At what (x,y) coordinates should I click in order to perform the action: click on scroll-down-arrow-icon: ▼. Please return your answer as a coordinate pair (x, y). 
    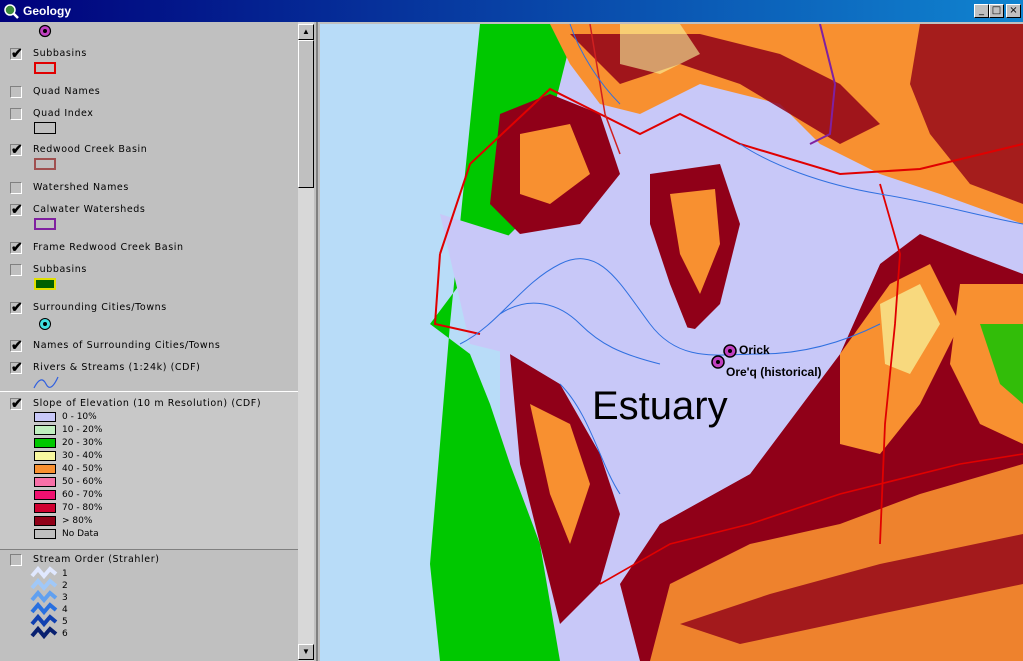
    Looking at the image, I should click on (306, 652).